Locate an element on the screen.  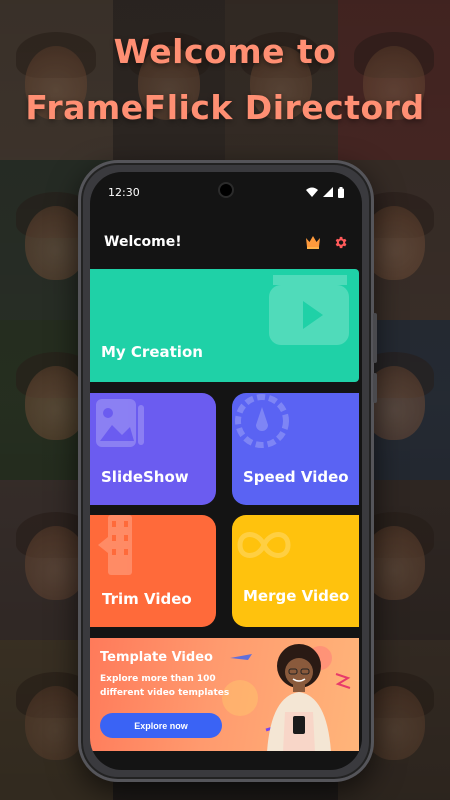
template-video-title: Template Video is located at coordinates (156, 657).